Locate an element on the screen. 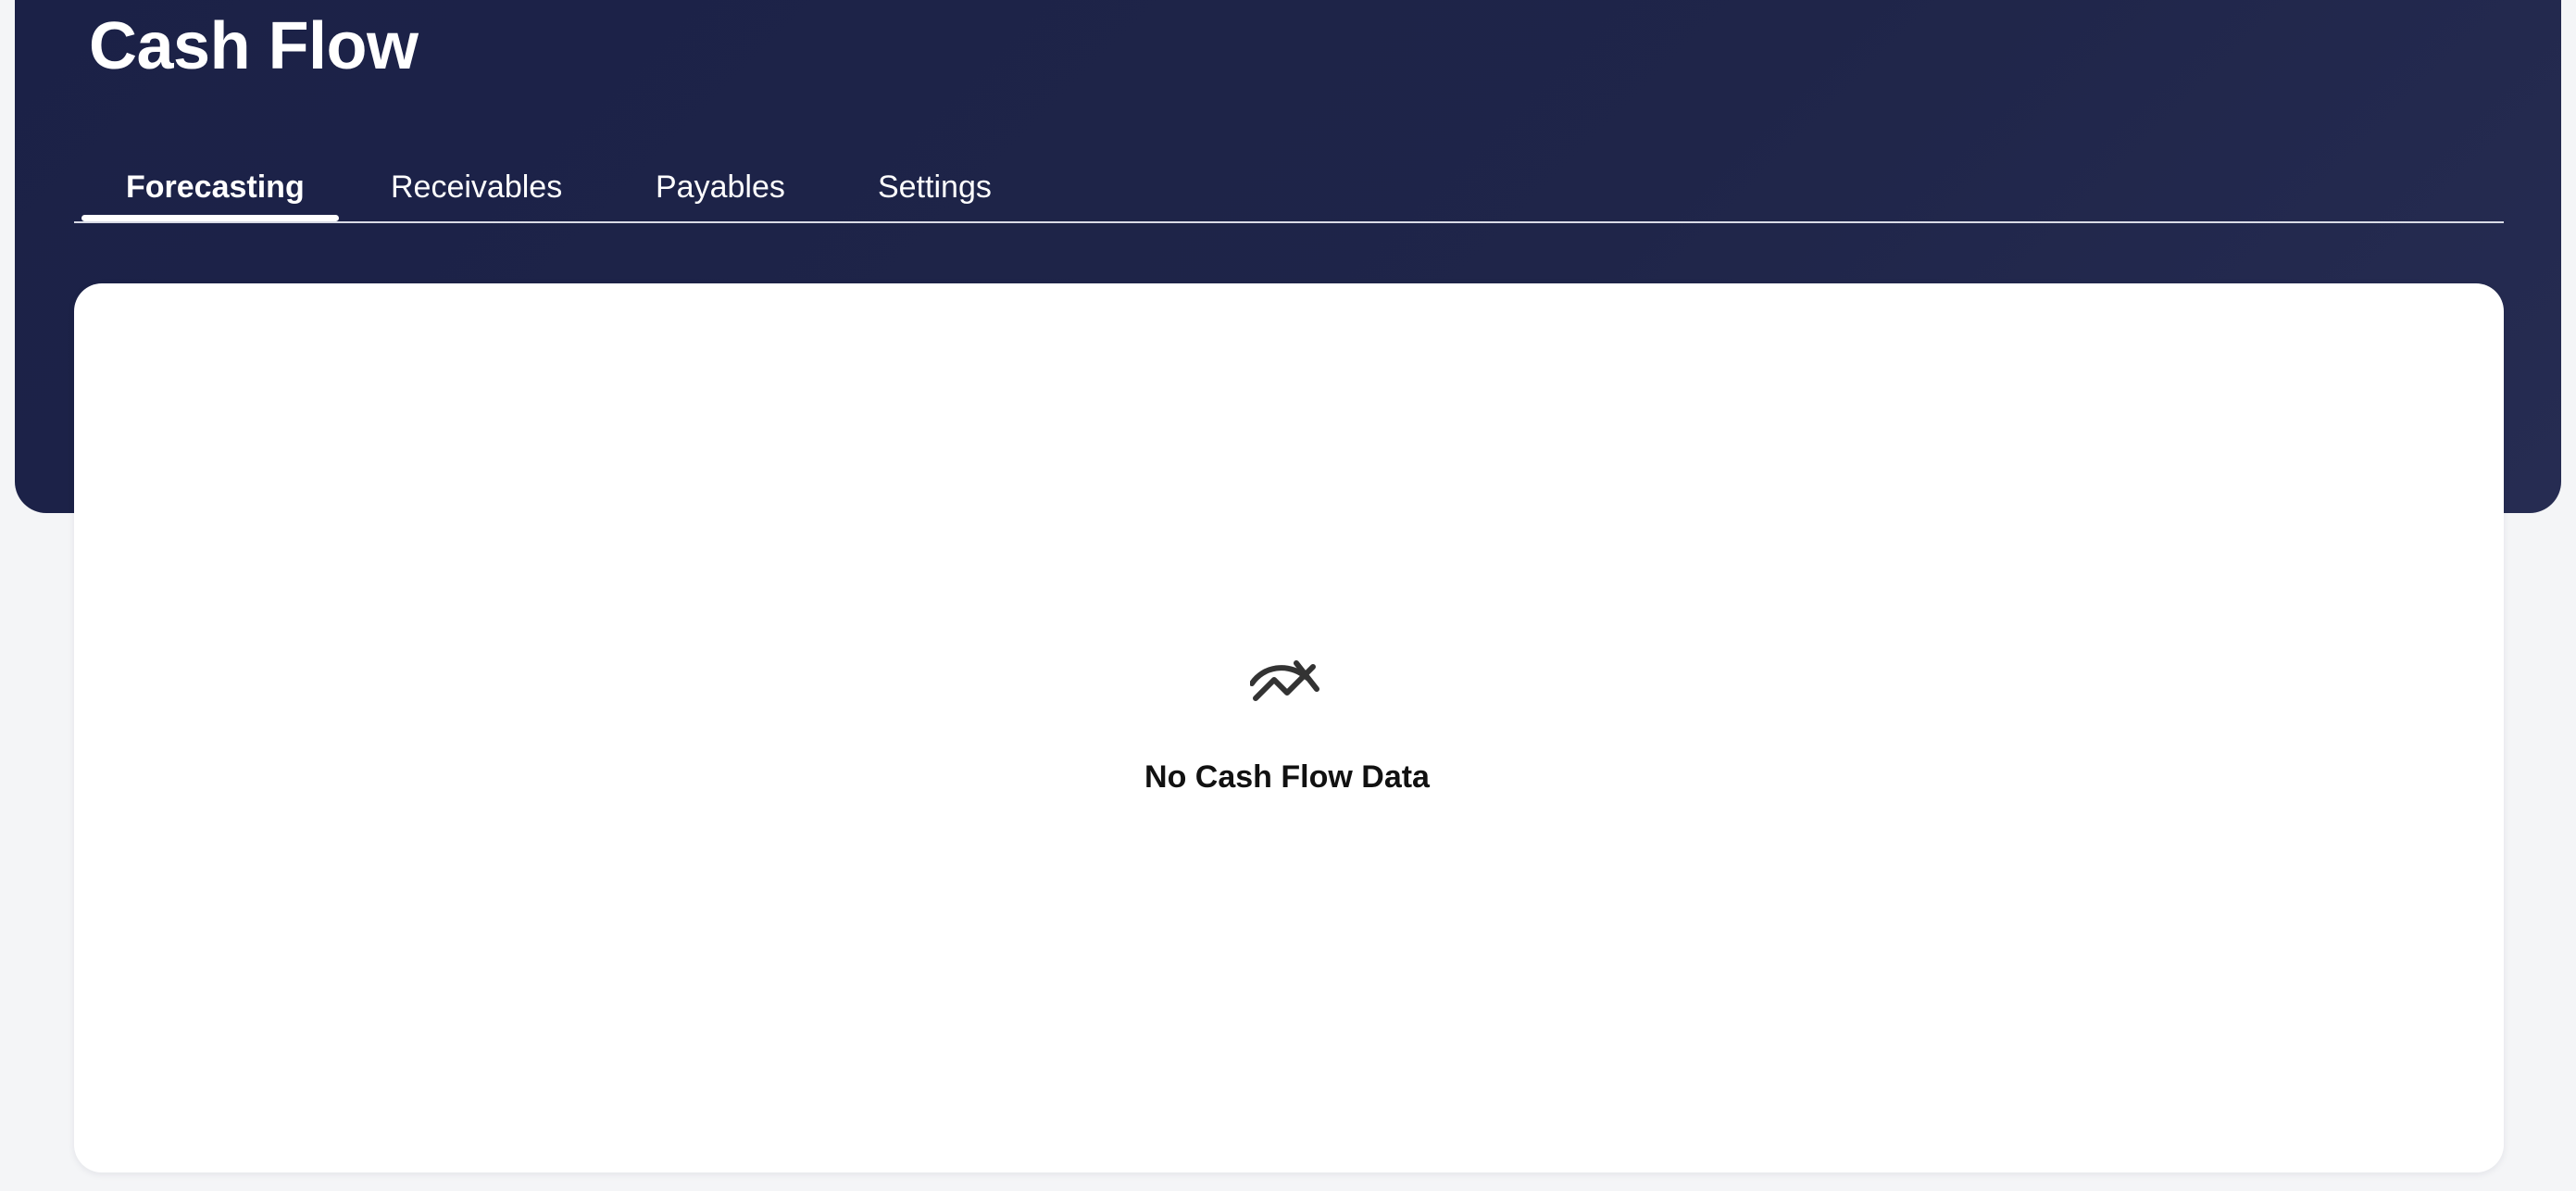 Image resolution: width=2576 pixels, height=1191 pixels. active-tab-indicator is located at coordinates (210, 218).